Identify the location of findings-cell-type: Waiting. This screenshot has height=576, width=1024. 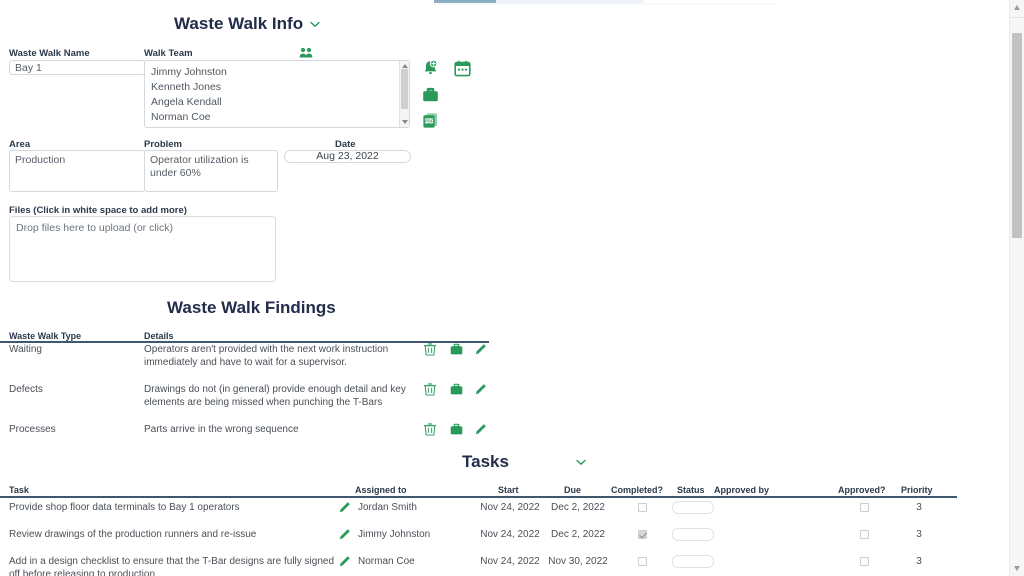
(25, 349).